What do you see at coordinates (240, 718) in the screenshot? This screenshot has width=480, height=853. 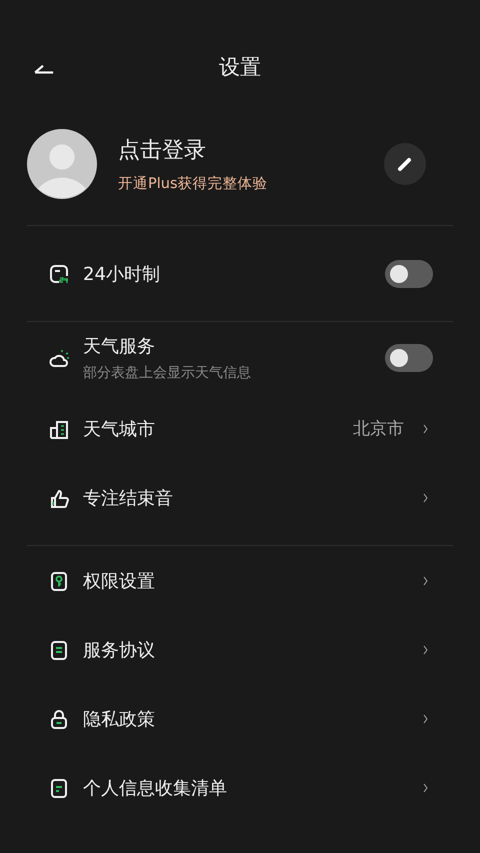 I see `settings-row: 隐私政策` at bounding box center [240, 718].